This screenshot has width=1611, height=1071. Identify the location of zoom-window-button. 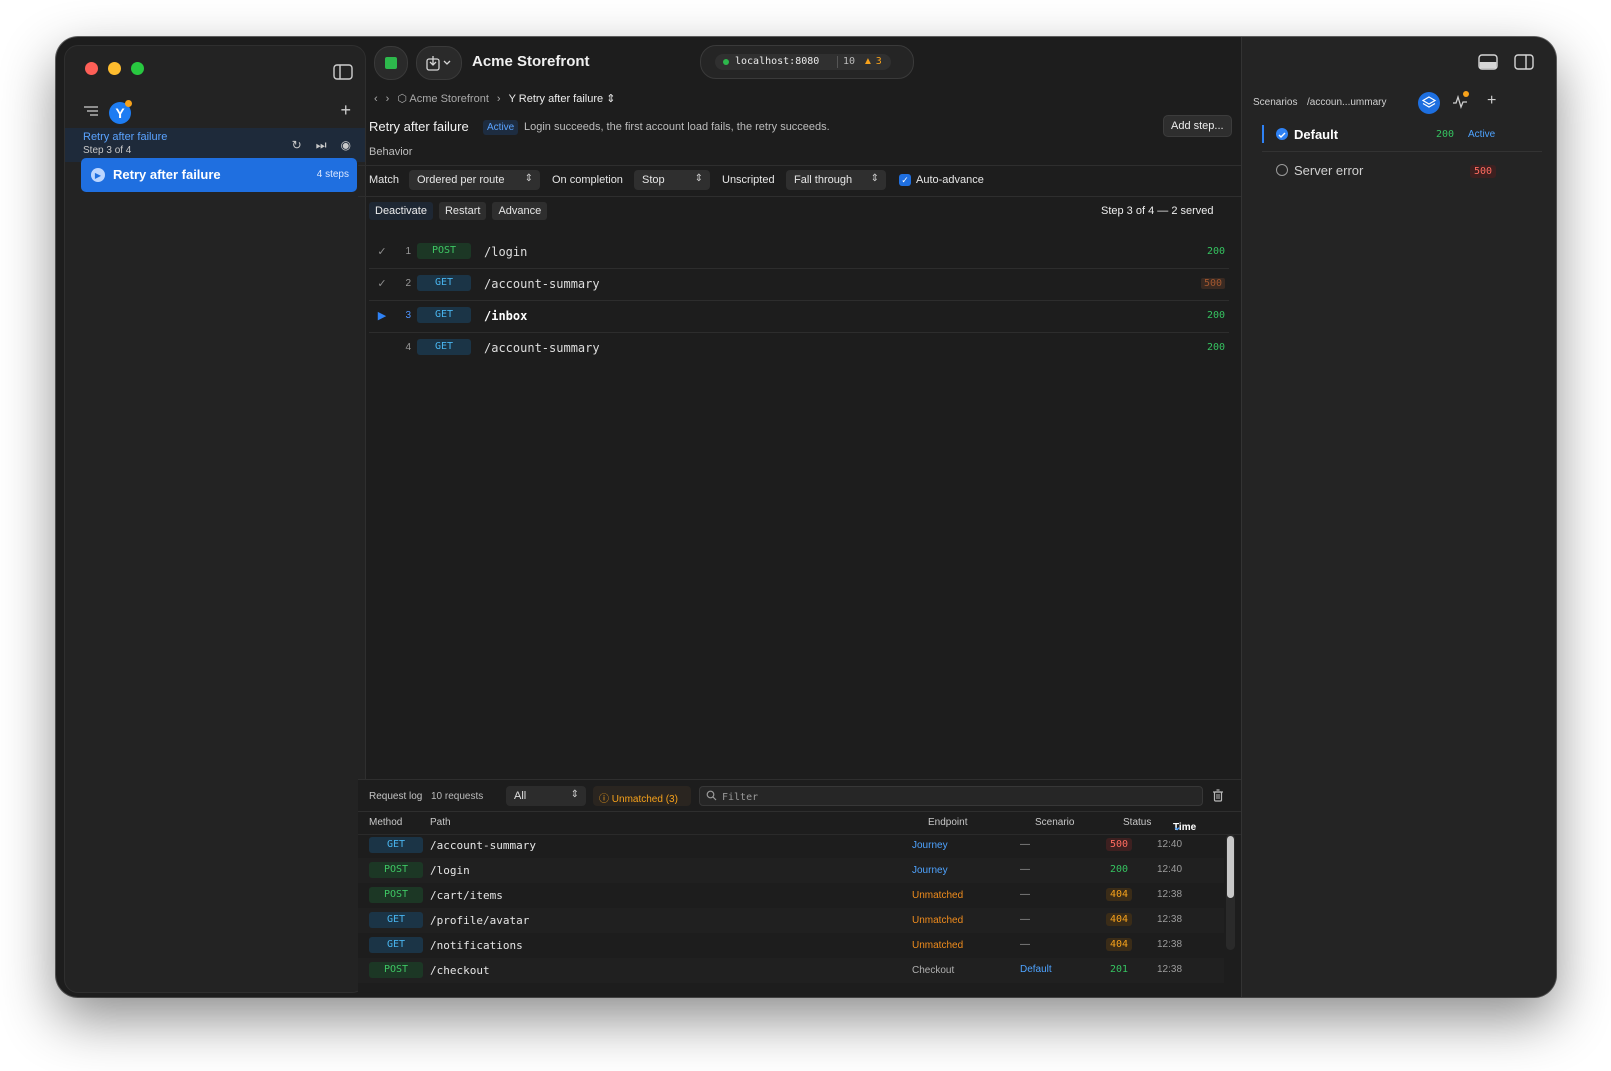
(137, 68).